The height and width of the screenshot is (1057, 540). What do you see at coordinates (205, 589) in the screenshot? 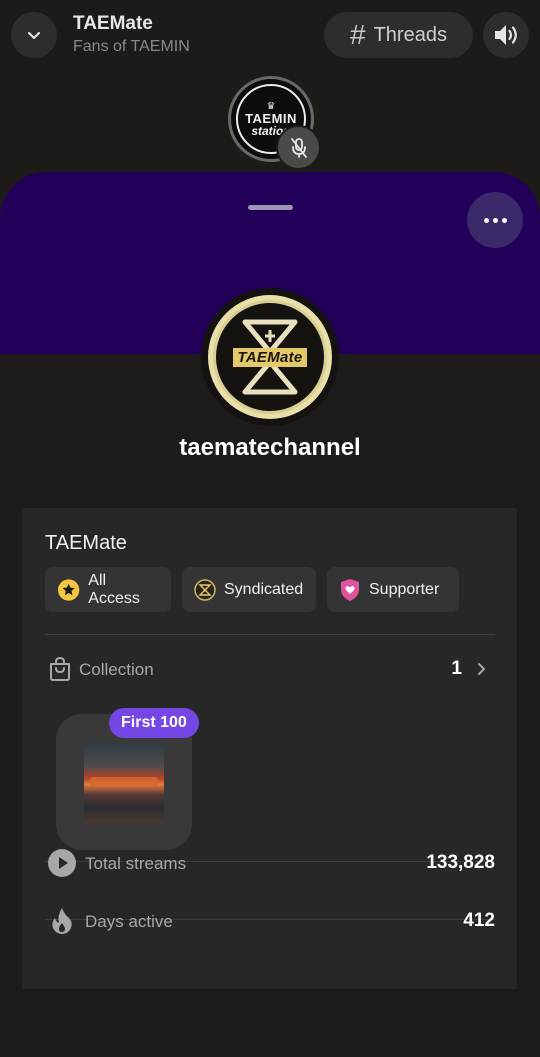
I see `syndicated-icon` at bounding box center [205, 589].